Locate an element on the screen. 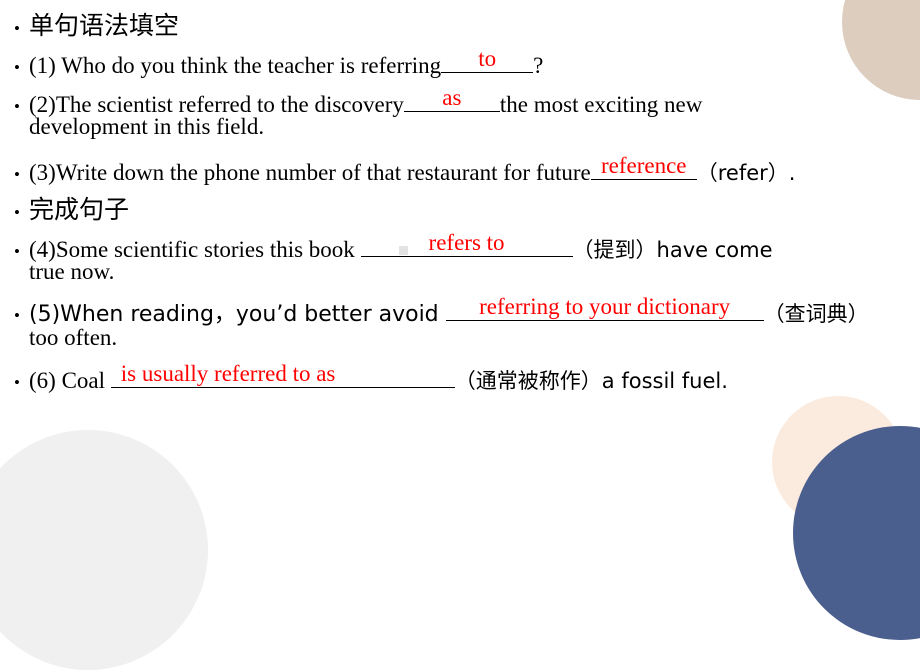 The image size is (920, 670). section-heading-2: • 完成句子 is located at coordinates (71, 208).